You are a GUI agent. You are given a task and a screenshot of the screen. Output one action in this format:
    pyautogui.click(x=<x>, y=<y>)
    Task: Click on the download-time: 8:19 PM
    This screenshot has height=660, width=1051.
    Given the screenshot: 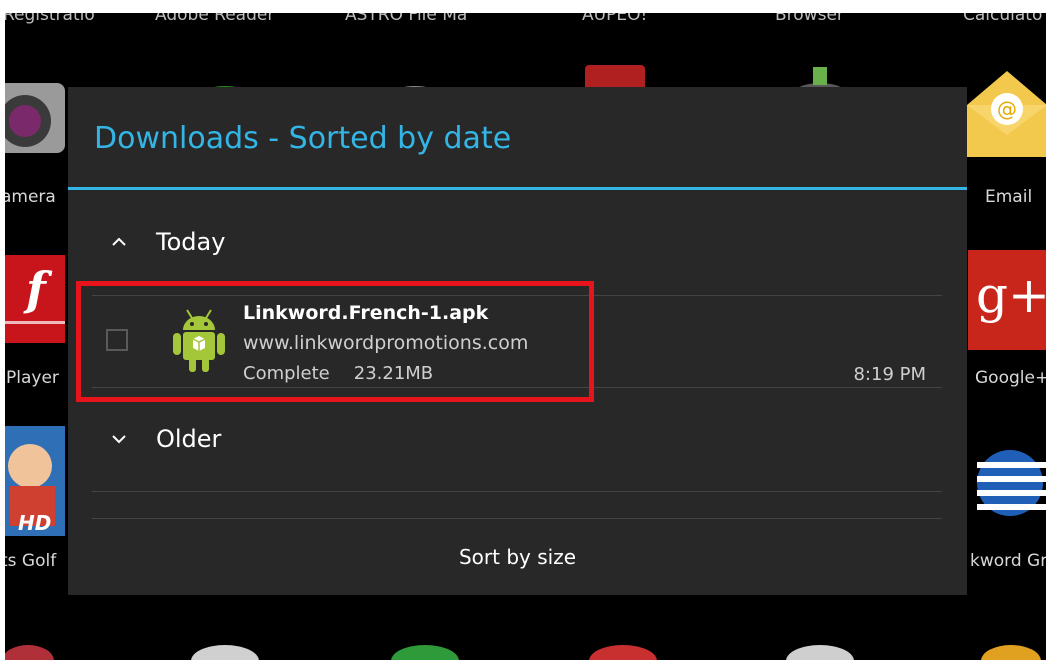 What is the action you would take?
    pyautogui.click(x=889, y=374)
    